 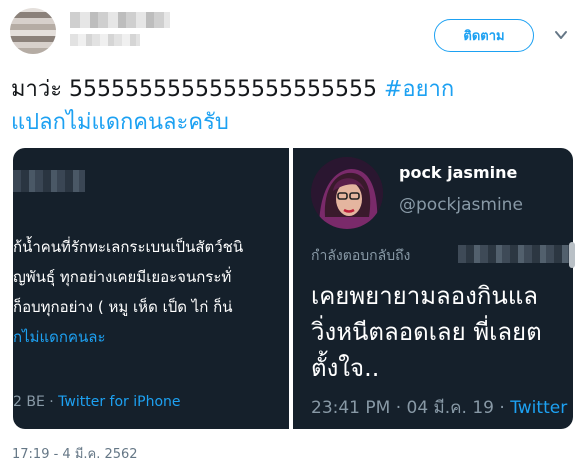 What do you see at coordinates (361, 256) in the screenshot?
I see `embed-reply-label: กำลังตอบกลับถึง` at bounding box center [361, 256].